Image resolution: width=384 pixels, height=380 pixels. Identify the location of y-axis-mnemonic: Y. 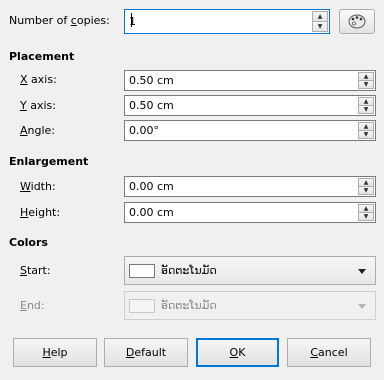
(23, 105).